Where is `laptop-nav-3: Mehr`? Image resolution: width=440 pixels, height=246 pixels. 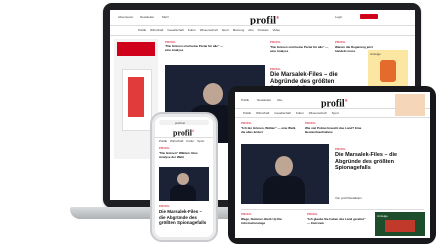
laptop-nav-3: Mehr is located at coordinates (165, 17).